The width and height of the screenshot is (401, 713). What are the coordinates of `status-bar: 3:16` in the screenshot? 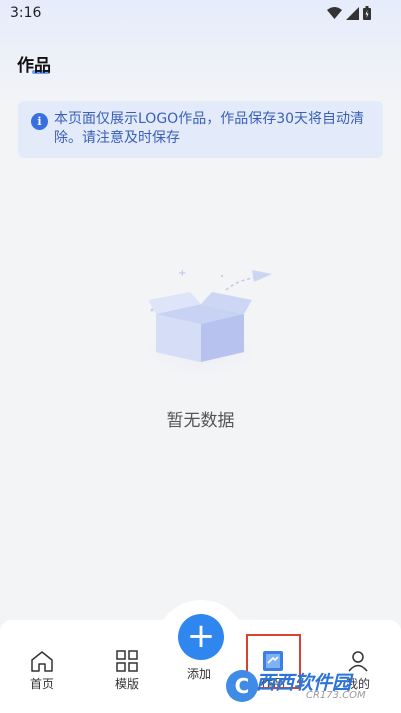 It's located at (200, 14).